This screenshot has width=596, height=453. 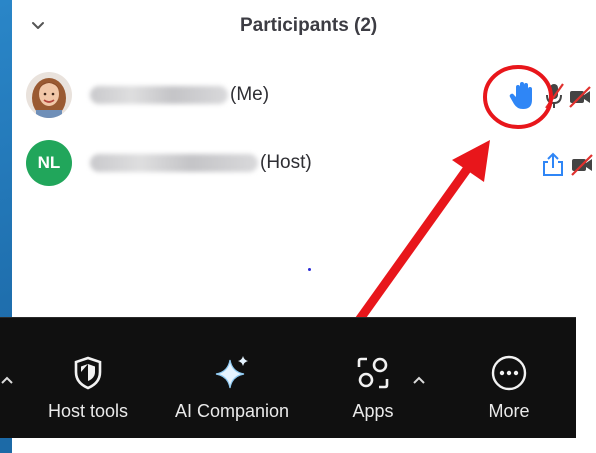 I want to click on panel-header: Participants (2), so click(x=304, y=26).